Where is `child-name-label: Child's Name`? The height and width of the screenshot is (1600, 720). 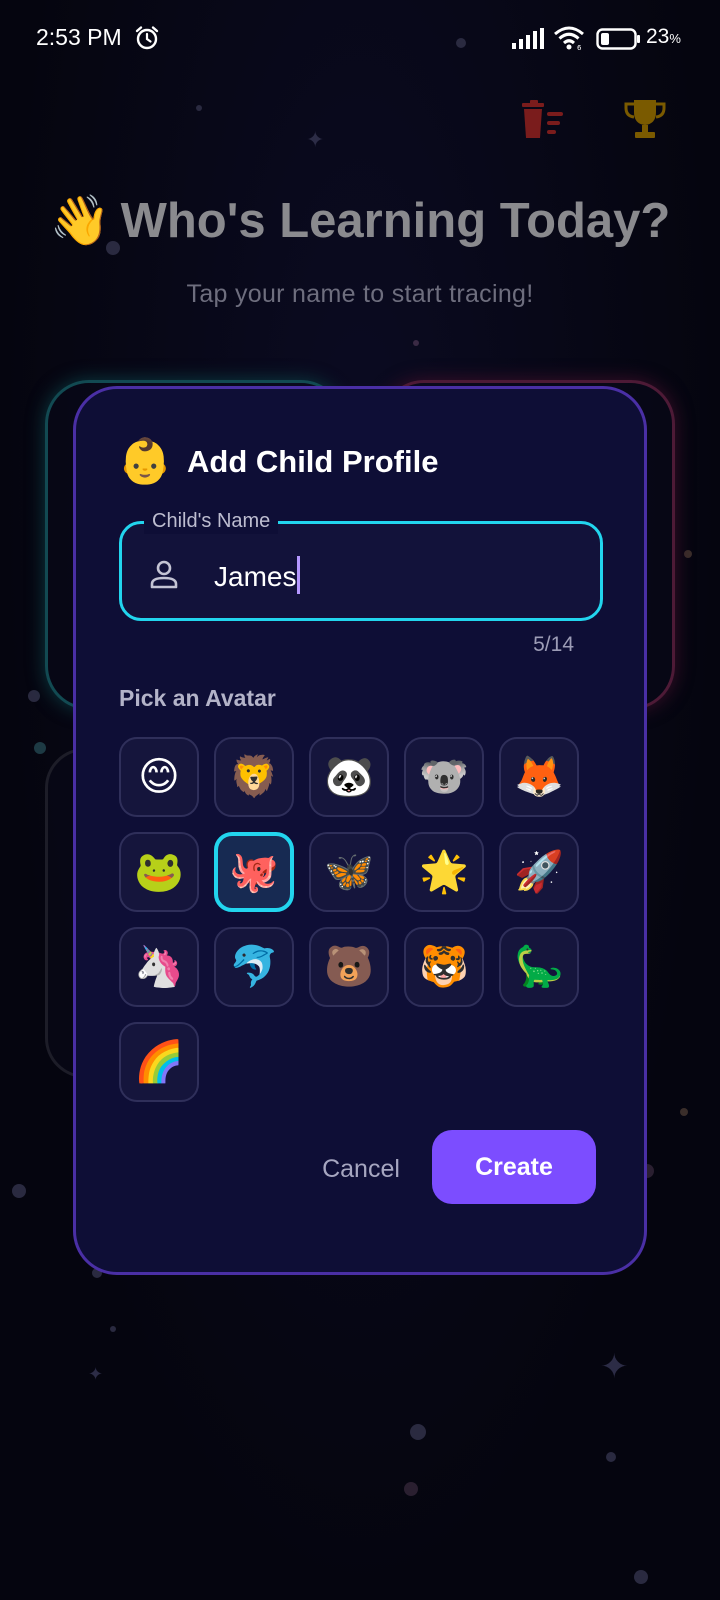
child-name-label: Child's Name is located at coordinates (211, 521).